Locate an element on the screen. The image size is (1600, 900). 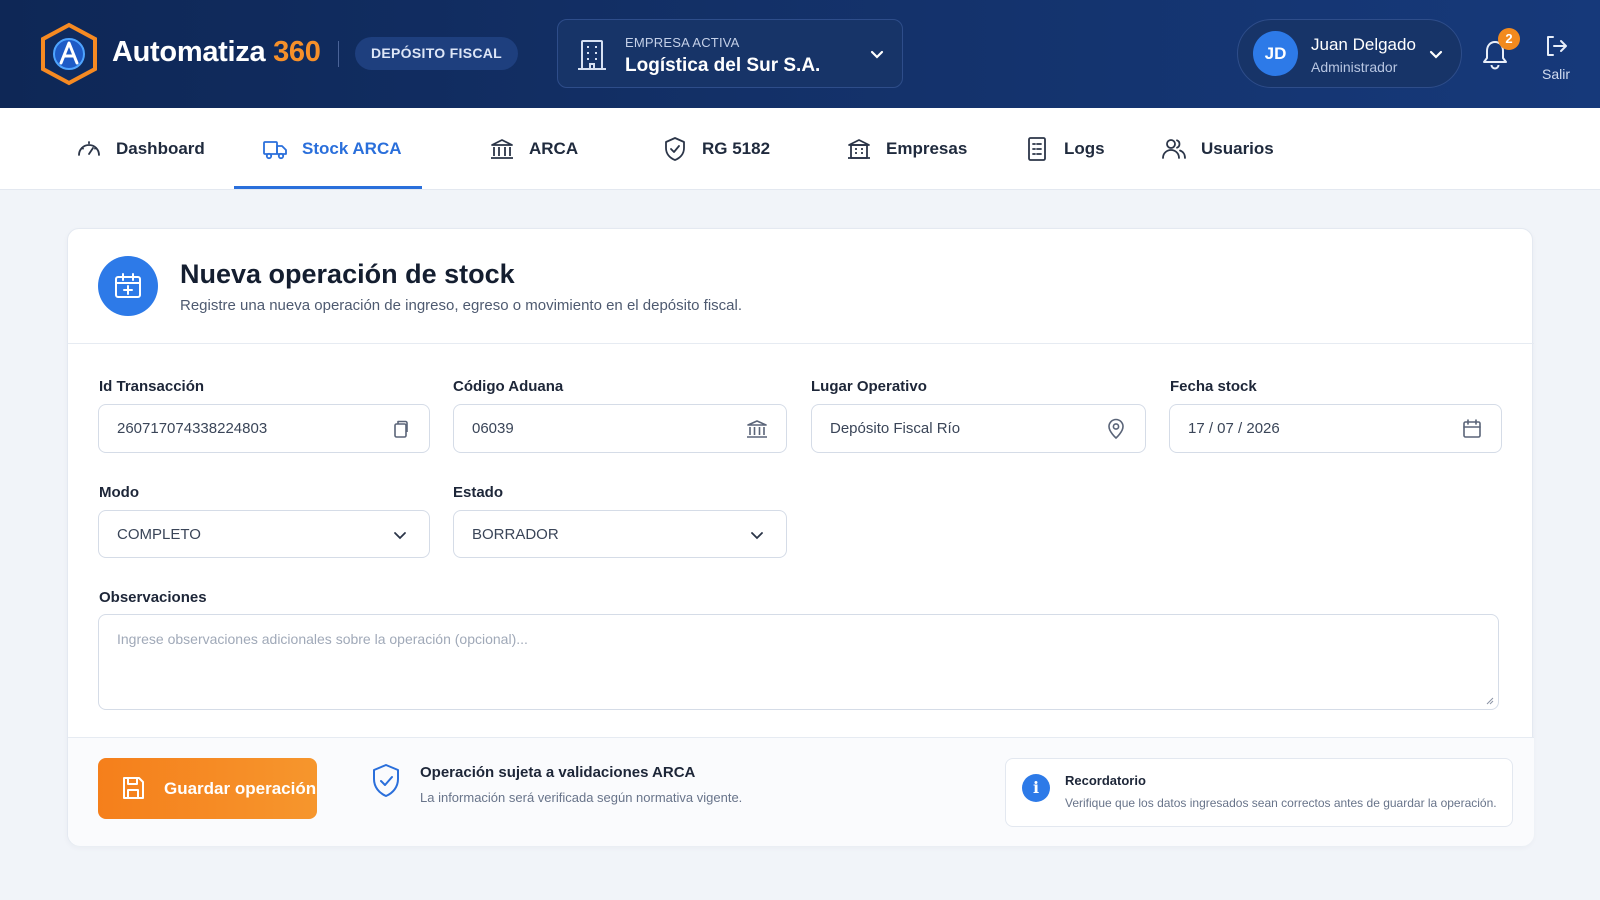
user-menu: JD Juan Delgado Administrador is located at coordinates (1349, 53).